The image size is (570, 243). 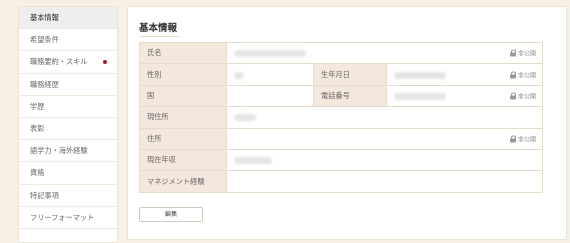 I want to click on sidebar-item-label: 資格, so click(x=37, y=173).